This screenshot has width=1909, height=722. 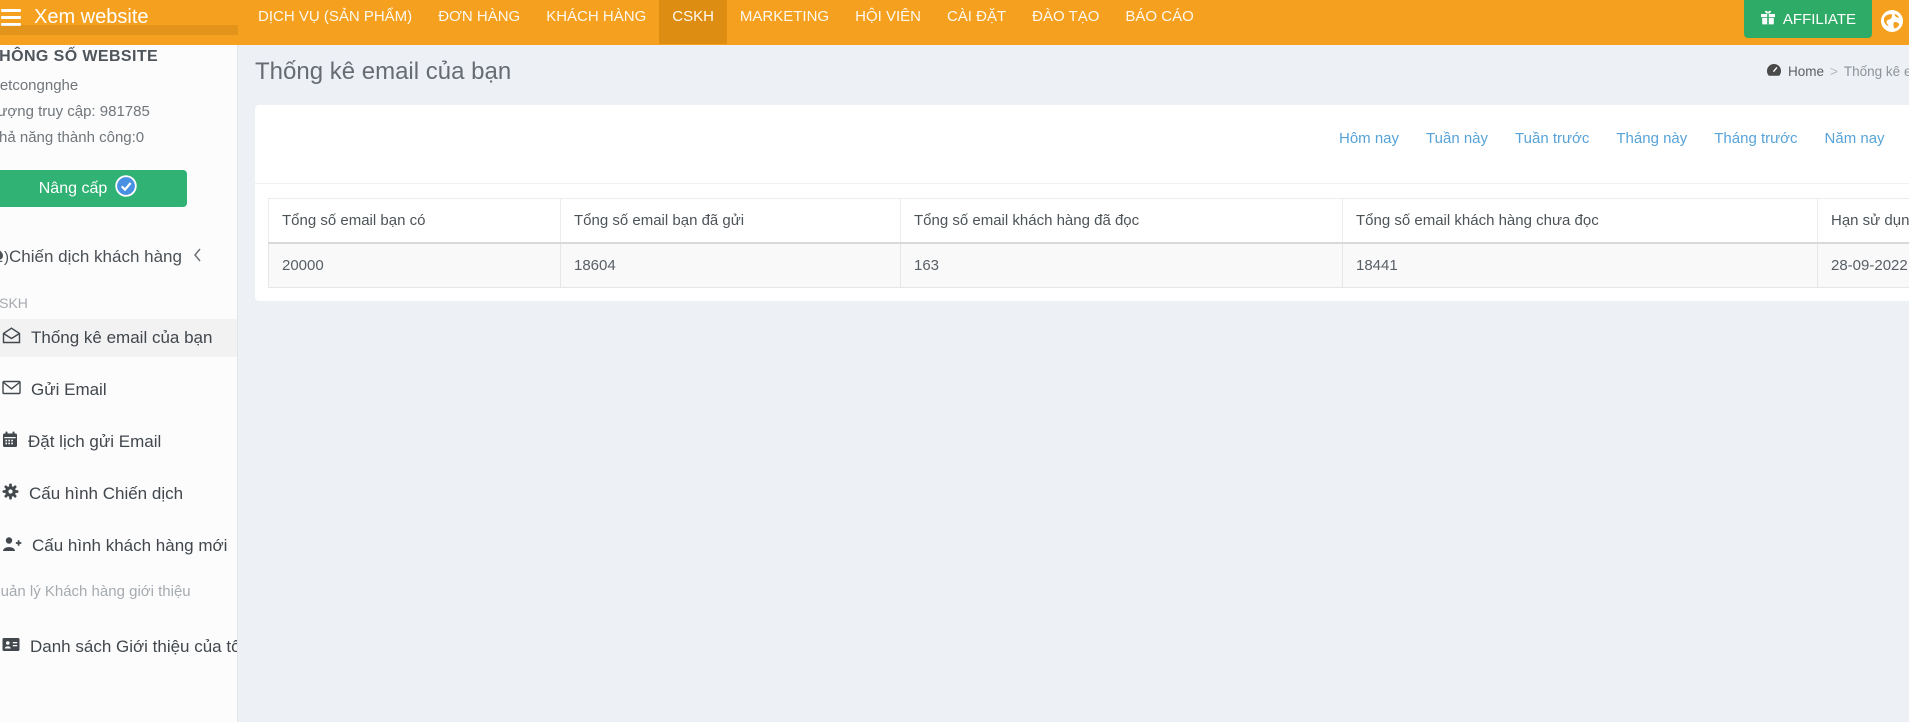 I want to click on globe-icon, so click(x=1892, y=21).